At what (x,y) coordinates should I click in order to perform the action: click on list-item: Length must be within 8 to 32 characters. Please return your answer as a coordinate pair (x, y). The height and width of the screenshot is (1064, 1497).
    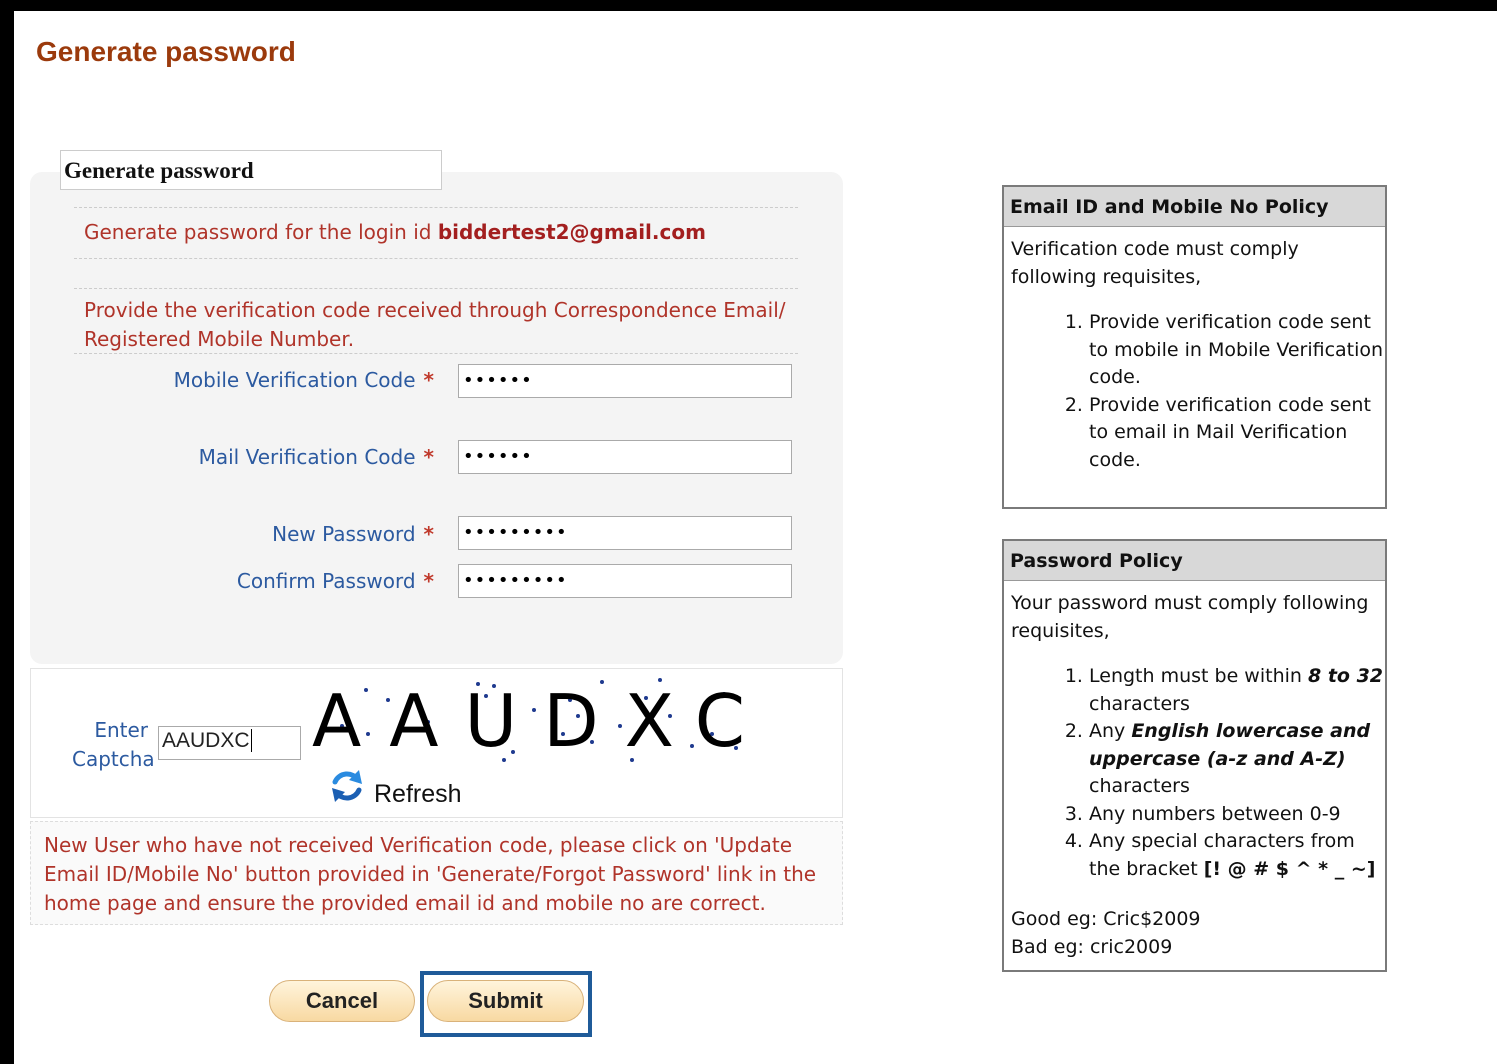
    Looking at the image, I should click on (1237, 690).